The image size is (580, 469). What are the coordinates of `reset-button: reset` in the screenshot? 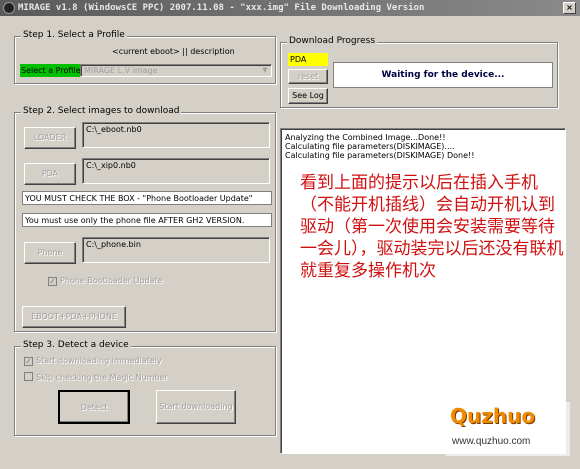 It's located at (308, 76).